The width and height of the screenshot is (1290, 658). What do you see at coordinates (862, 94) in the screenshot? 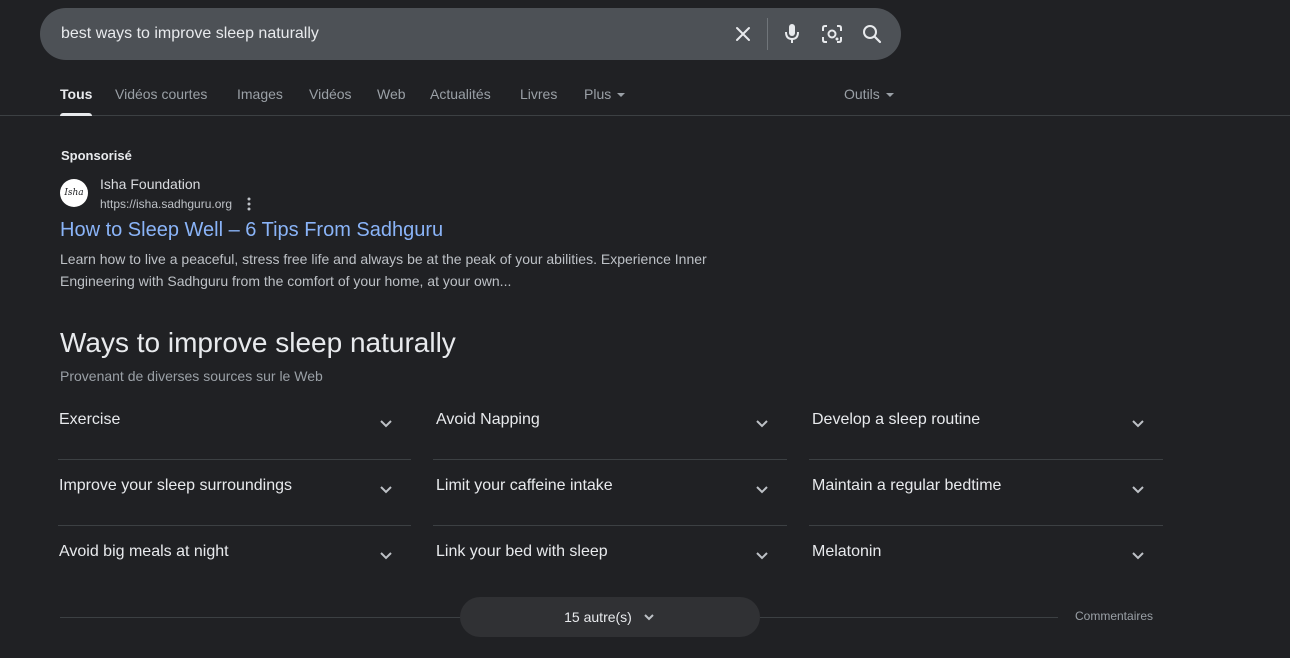
I see `tools-label: Outils` at bounding box center [862, 94].